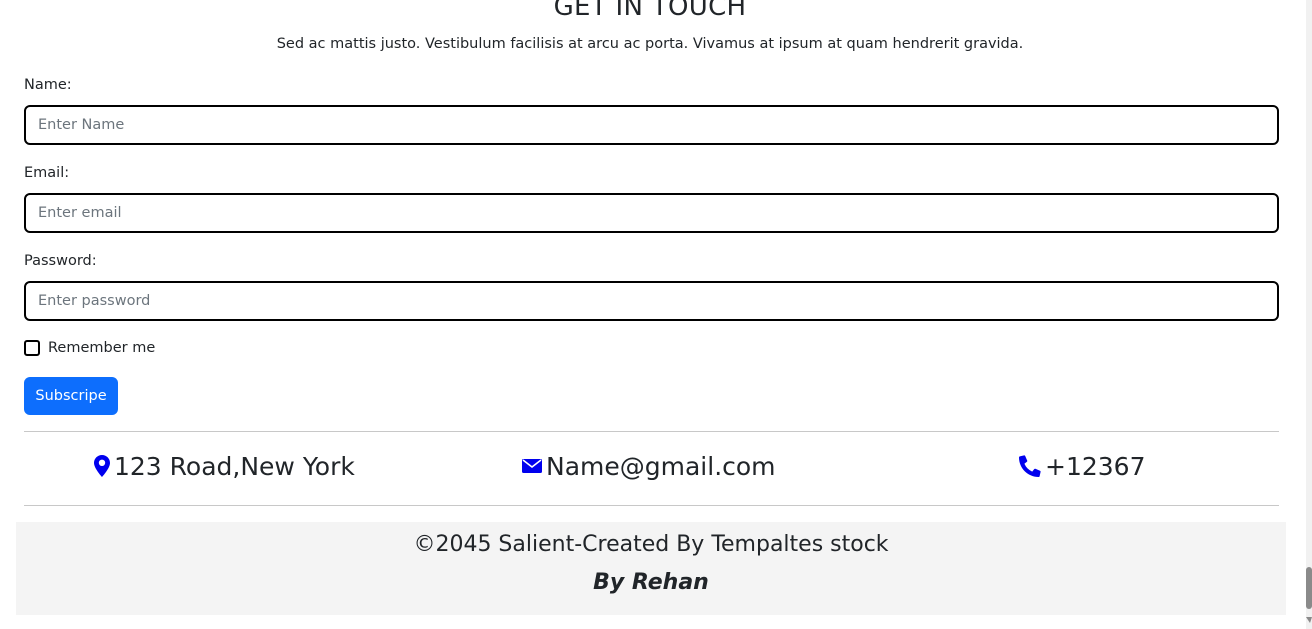 Image resolution: width=1312 pixels, height=629 pixels. I want to click on scroll-down-arrow-icon, so click(1309, 620).